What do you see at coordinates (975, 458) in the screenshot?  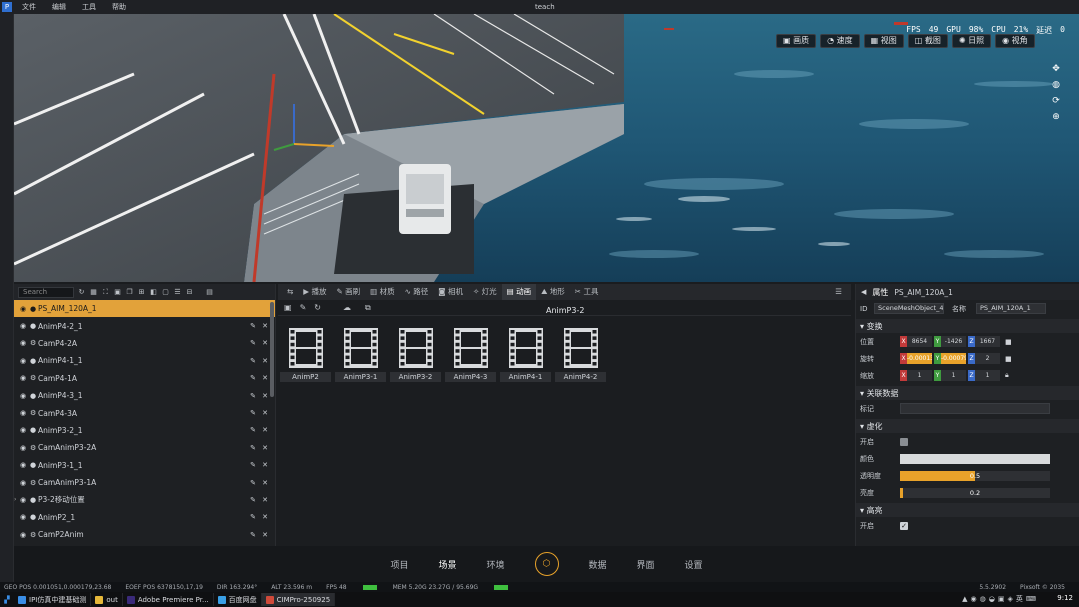 I see `color-swatch` at bounding box center [975, 458].